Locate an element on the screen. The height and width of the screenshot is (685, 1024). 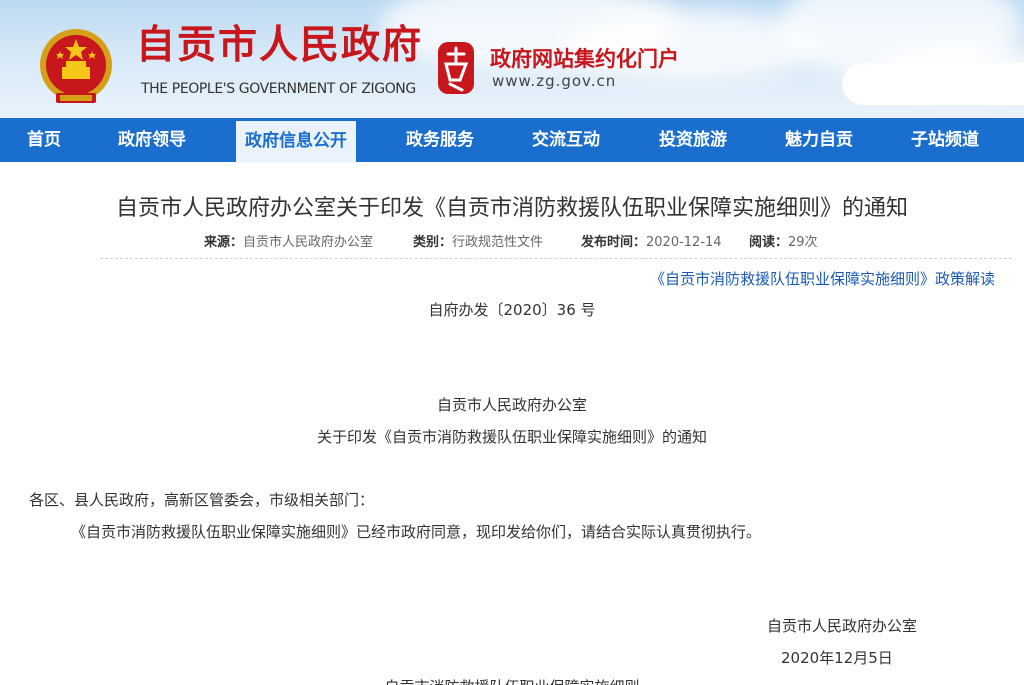
national-emblem-icon is located at coordinates (76, 66).